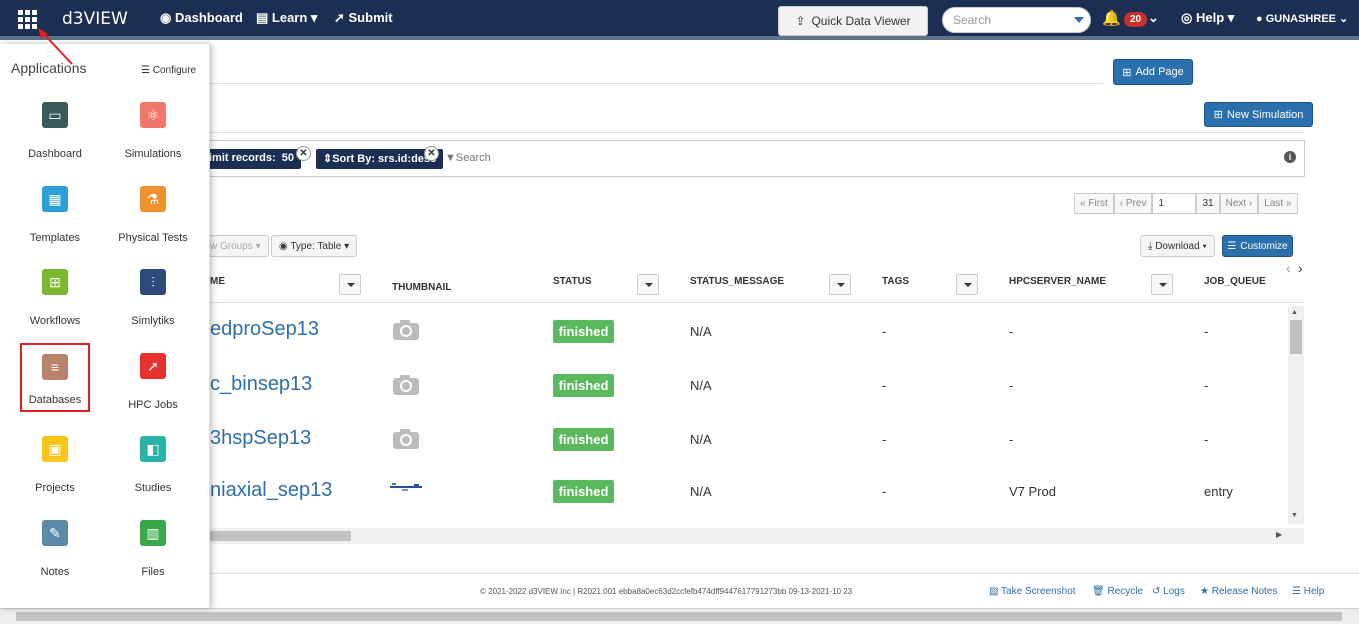 The image size is (1359, 624). What do you see at coordinates (1294, 312) in the screenshot?
I see `scroll-up-icon: ▲` at bounding box center [1294, 312].